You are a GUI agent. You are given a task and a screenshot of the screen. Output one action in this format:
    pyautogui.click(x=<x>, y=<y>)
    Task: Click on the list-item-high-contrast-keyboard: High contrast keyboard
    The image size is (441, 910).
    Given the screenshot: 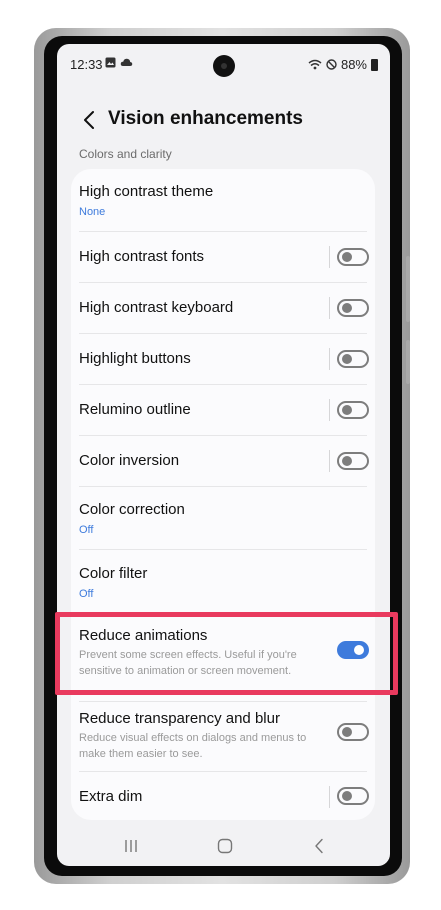 What is the action you would take?
    pyautogui.click(x=223, y=308)
    